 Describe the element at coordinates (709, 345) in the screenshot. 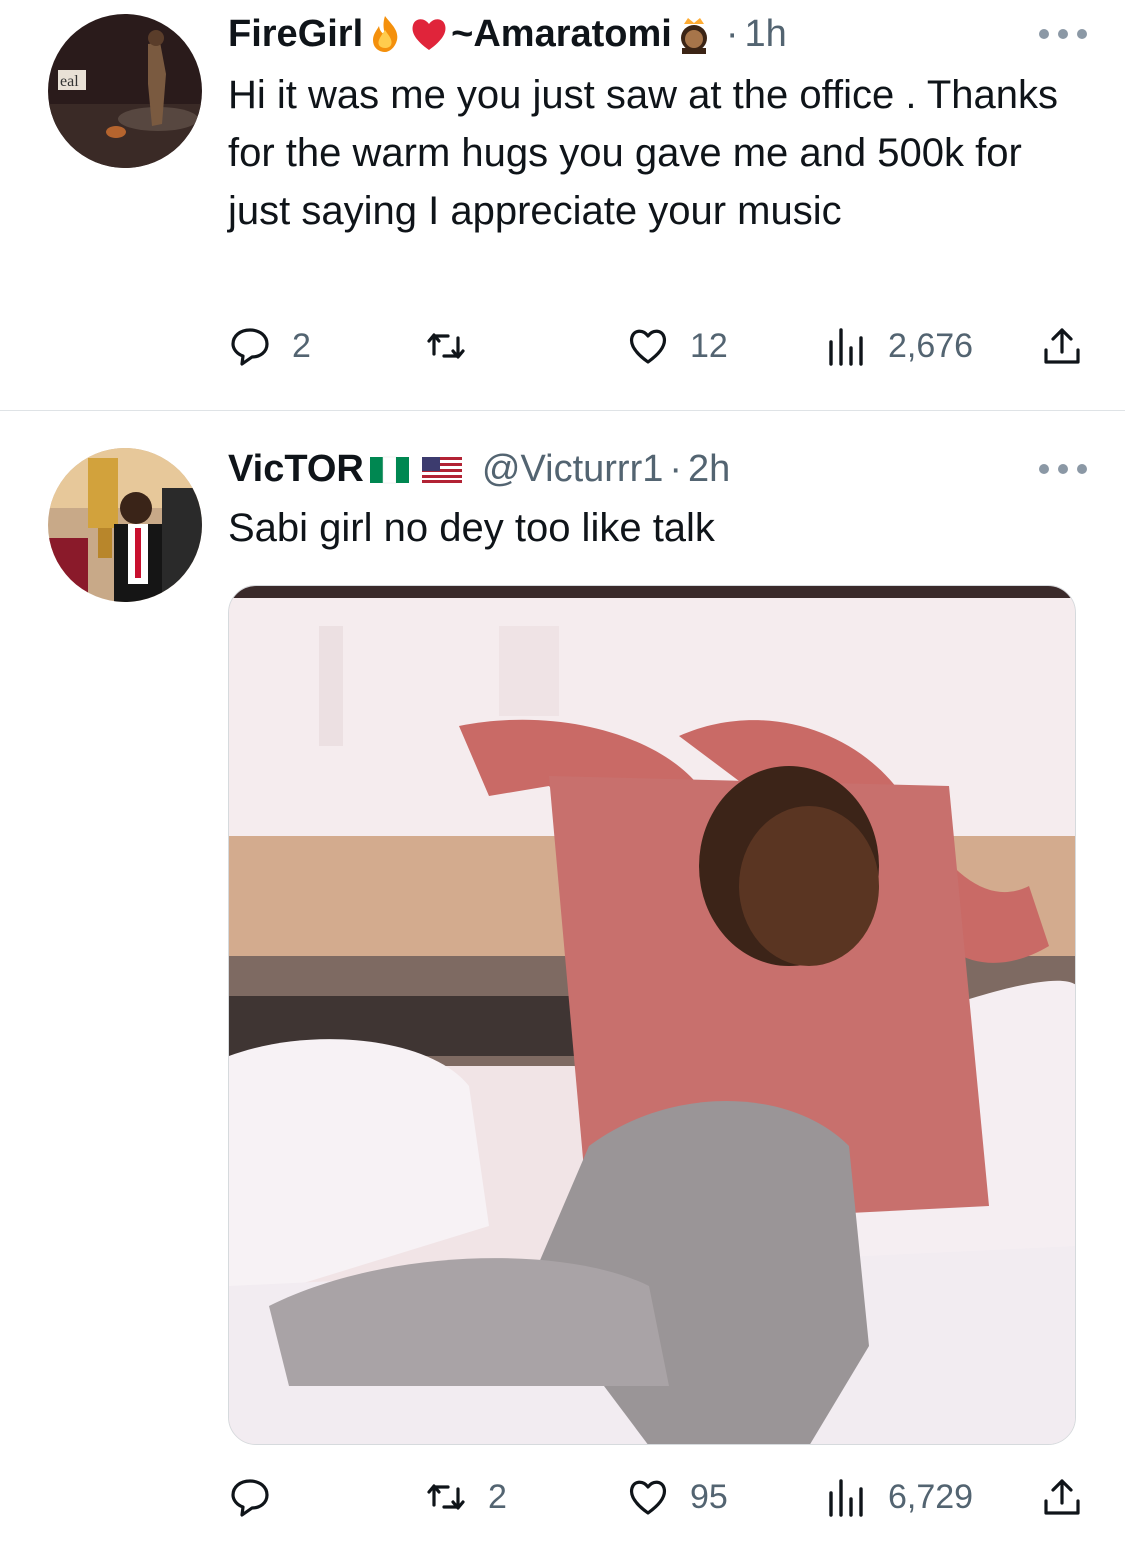

I see `like-count: 12` at that location.